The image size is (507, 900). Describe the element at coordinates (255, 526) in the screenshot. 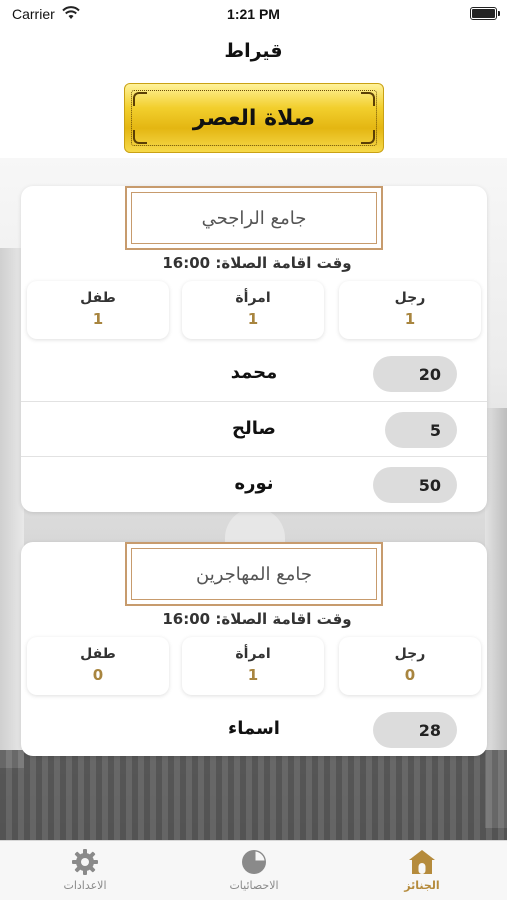

I see `background-dome` at that location.